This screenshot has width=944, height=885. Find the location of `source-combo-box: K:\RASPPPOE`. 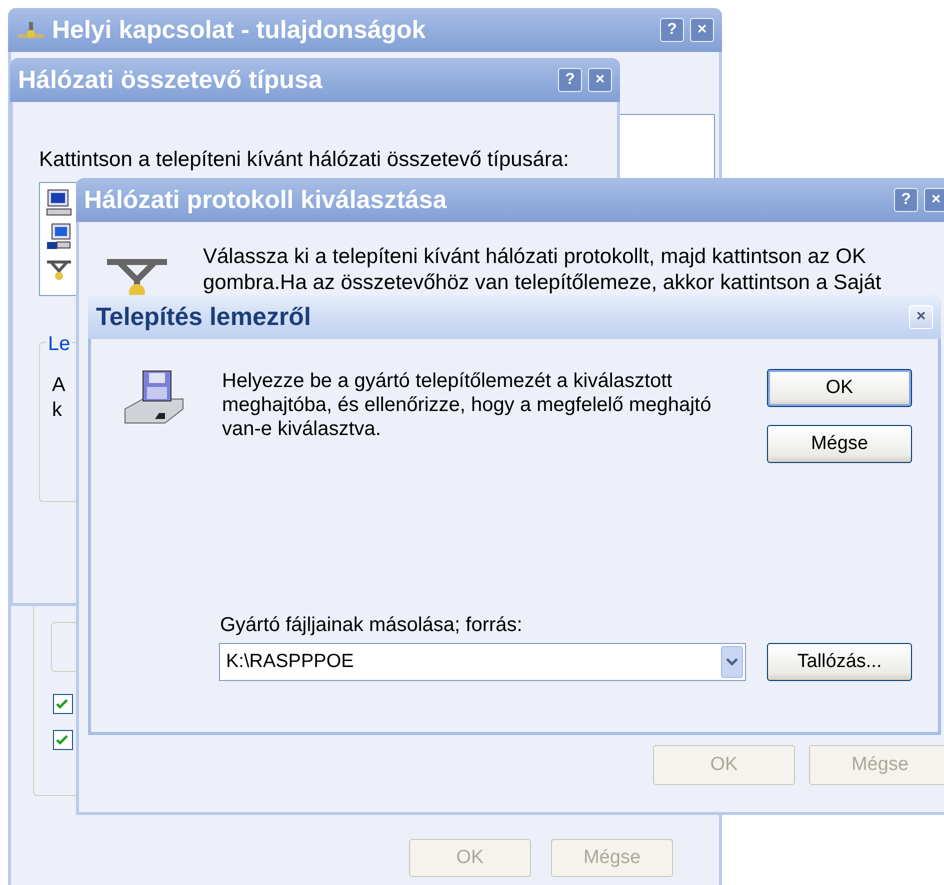

source-combo-box: K:\RASPPPOE is located at coordinates (482, 662).